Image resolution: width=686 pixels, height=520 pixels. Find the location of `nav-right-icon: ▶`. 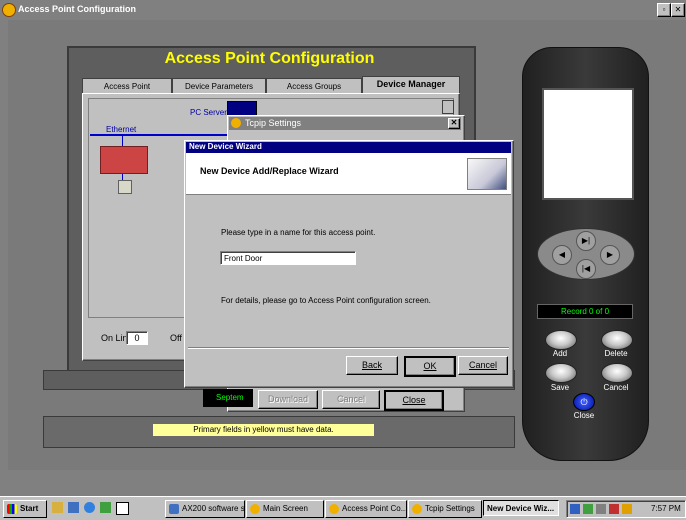

nav-right-icon: ▶ is located at coordinates (610, 255).